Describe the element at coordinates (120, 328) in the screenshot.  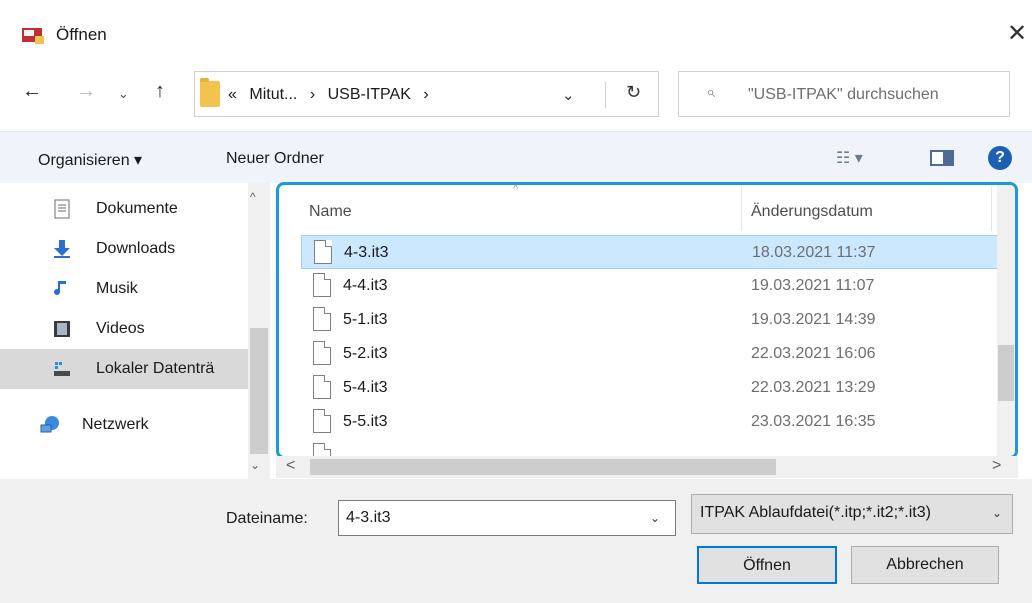
I see `sidebar-item-label: Videos` at that location.